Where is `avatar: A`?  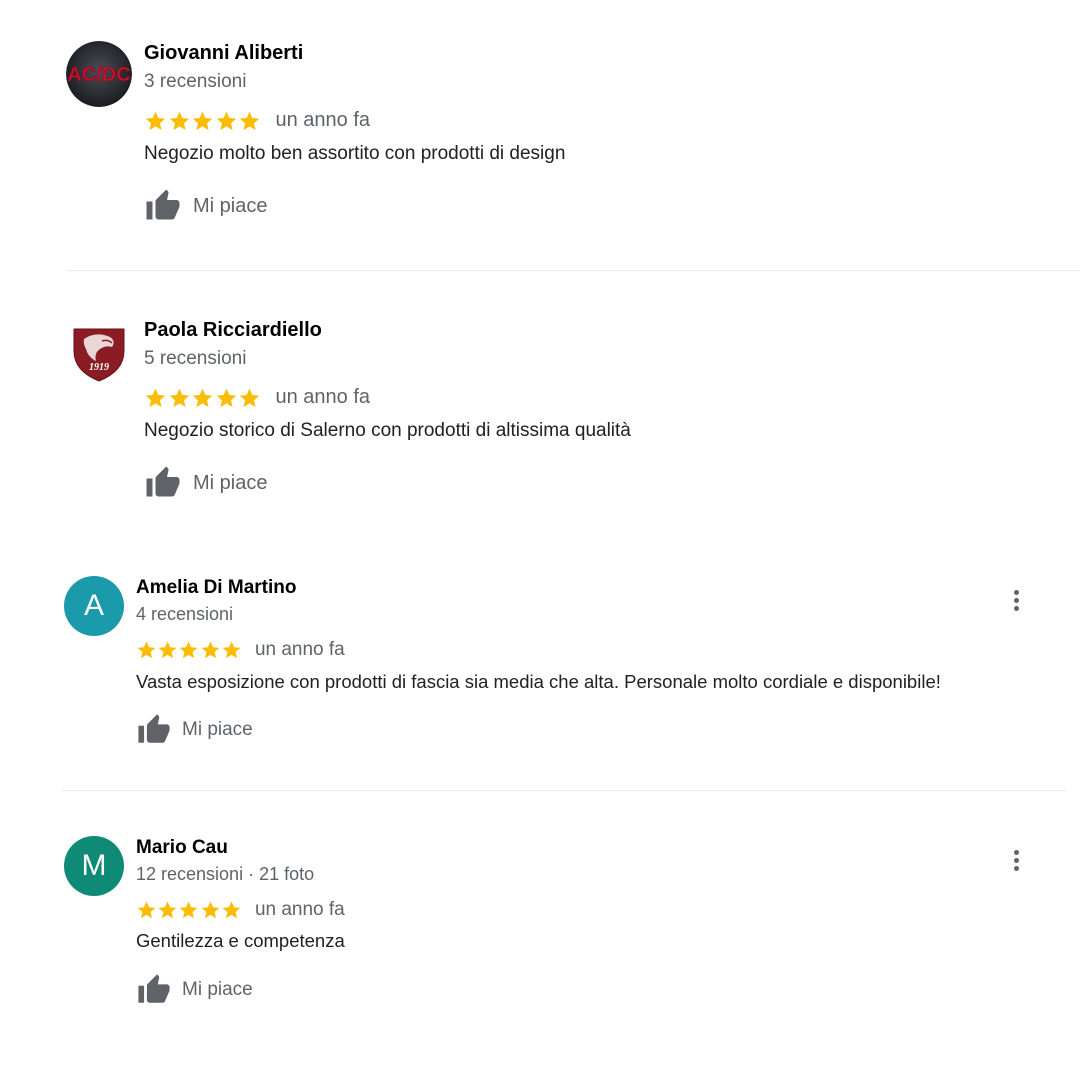 avatar: A is located at coordinates (94, 606).